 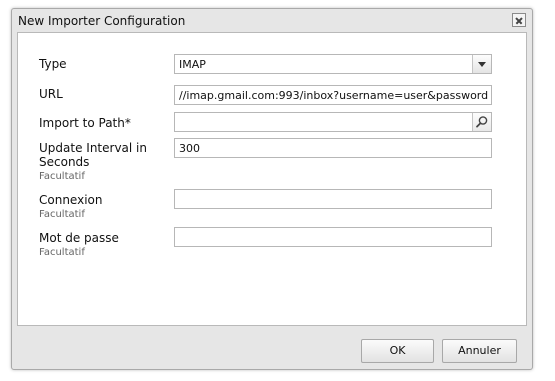 I want to click on chevron-down-icon, so click(x=481, y=64).